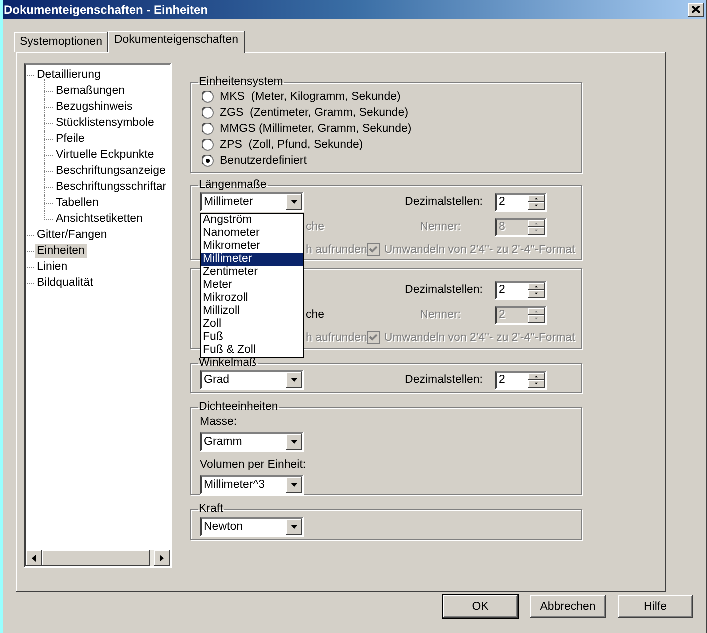 This screenshot has height=633, width=707. I want to click on right-arrow-icon, so click(162, 558).